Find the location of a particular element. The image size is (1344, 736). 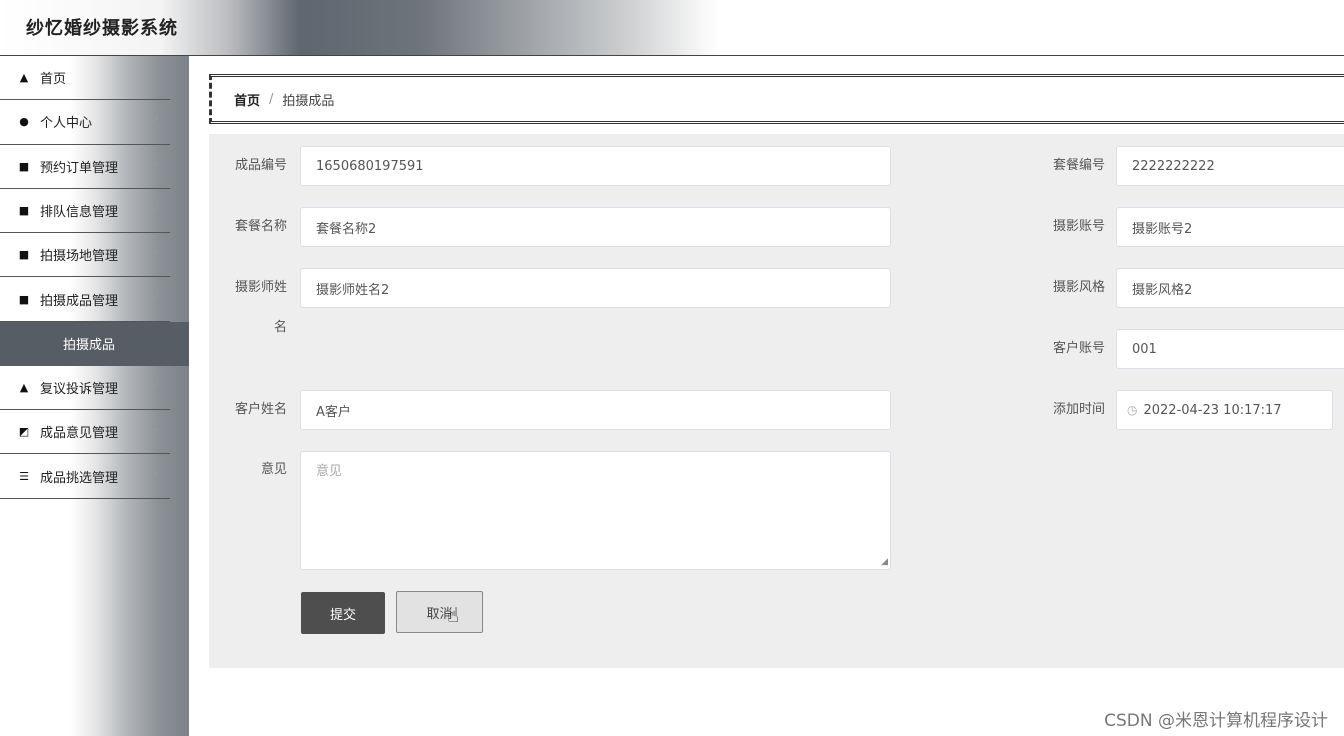

add-time-picker: ◷ 2022-04-23 10:17:17 is located at coordinates (1224, 410).